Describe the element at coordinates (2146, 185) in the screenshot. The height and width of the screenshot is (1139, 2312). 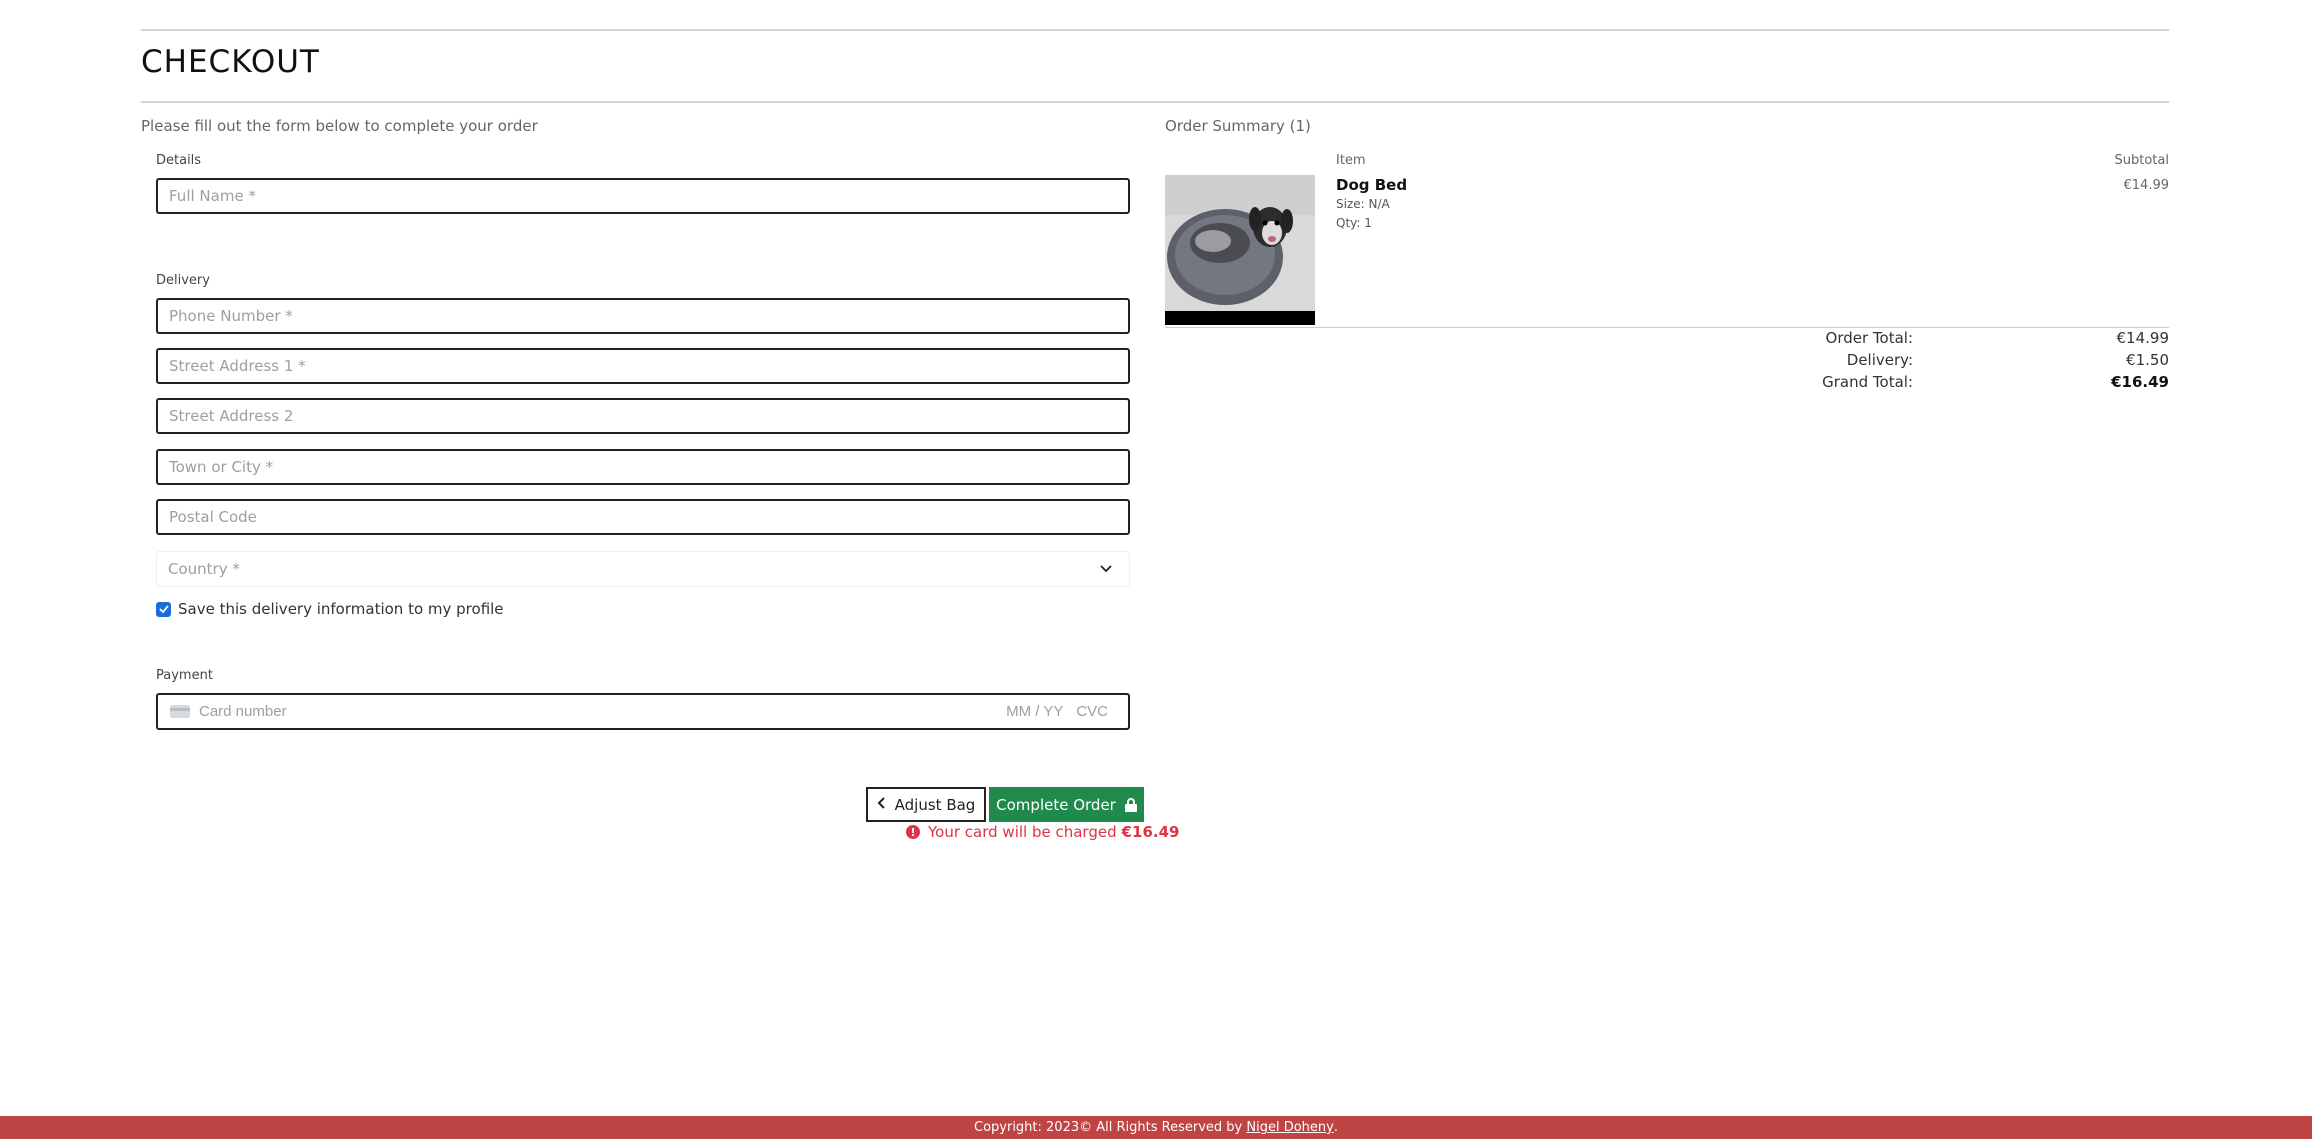
I see `product-subtotal: €14.99` at that location.